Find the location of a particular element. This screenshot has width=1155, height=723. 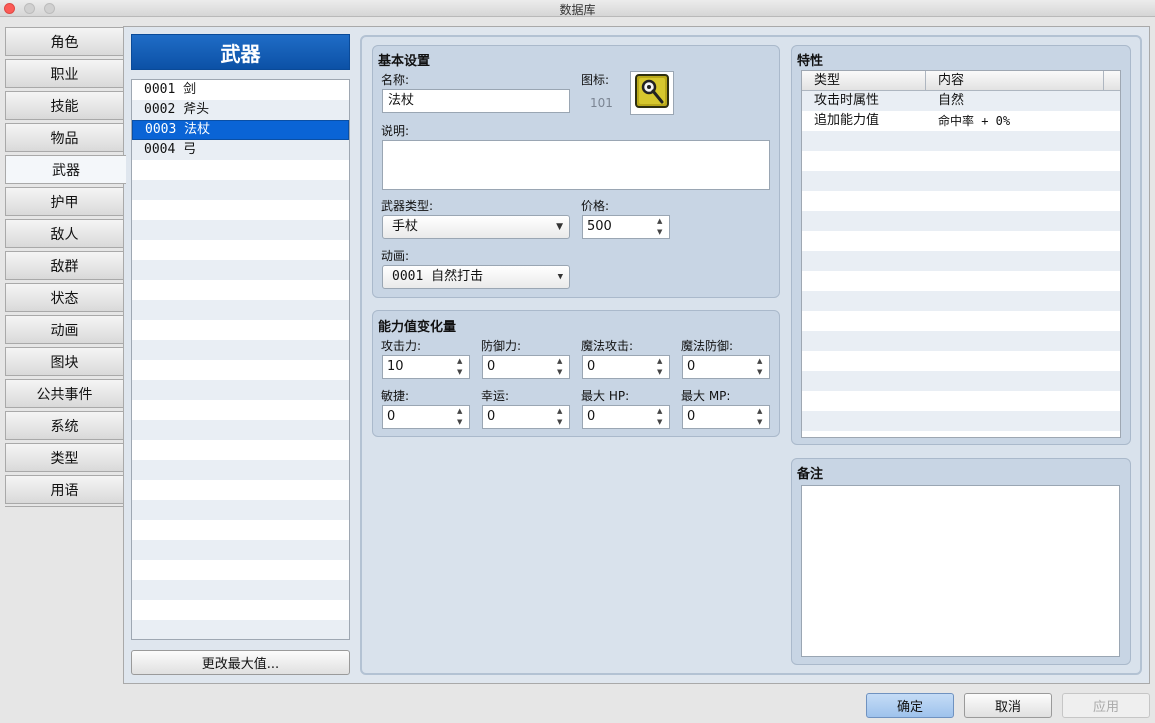

column-header-type: 类型 is located at coordinates (864, 80).